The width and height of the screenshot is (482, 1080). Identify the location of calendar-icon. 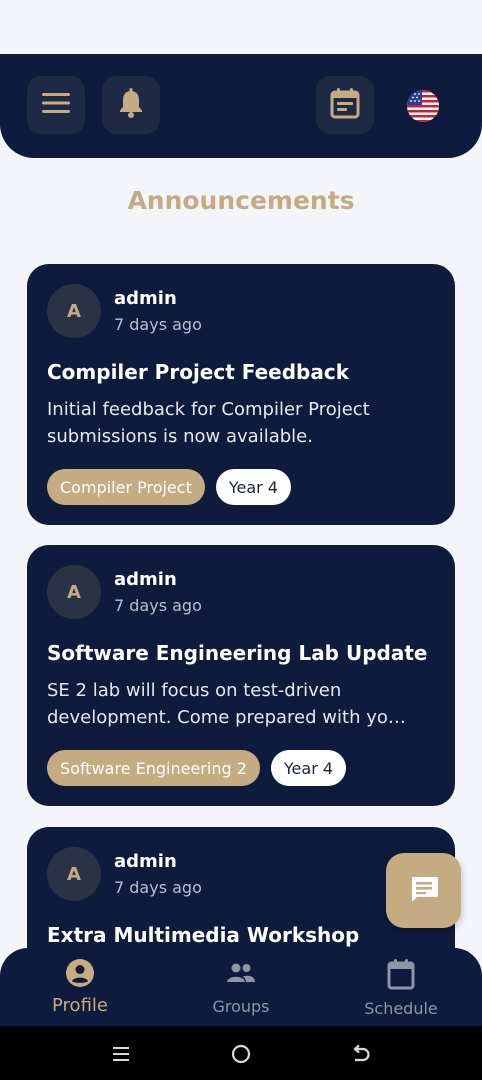
(345, 105).